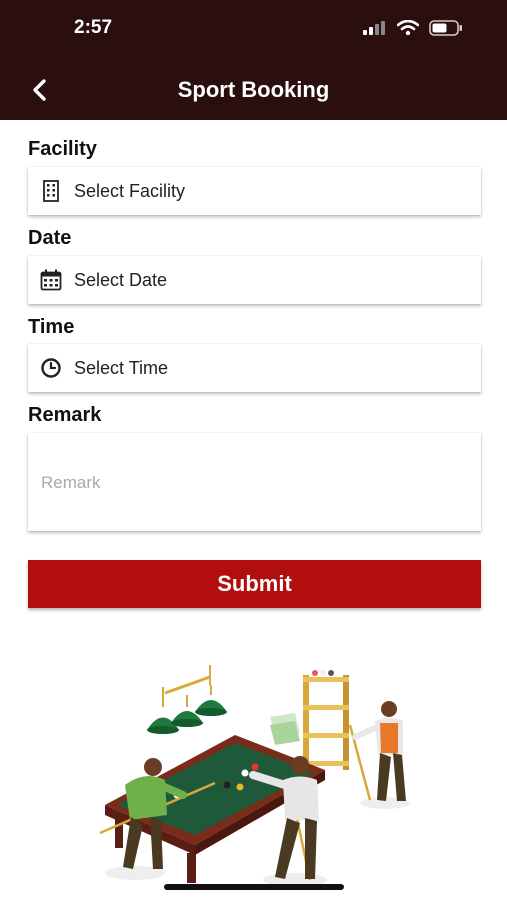  I want to click on time-value: Select Time, so click(121, 367).